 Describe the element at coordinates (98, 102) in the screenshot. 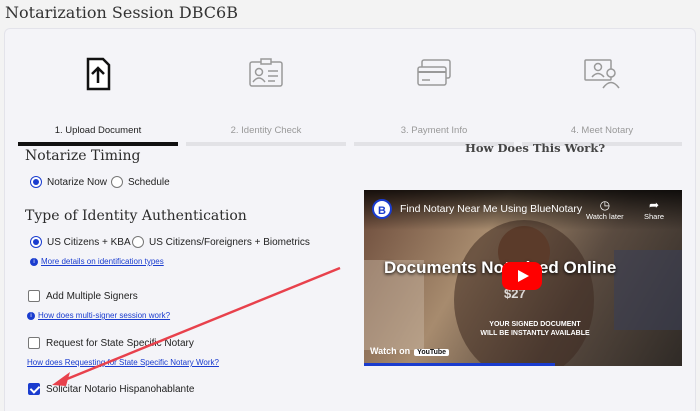

I see `step-upload-document: 1. Upload Document` at that location.